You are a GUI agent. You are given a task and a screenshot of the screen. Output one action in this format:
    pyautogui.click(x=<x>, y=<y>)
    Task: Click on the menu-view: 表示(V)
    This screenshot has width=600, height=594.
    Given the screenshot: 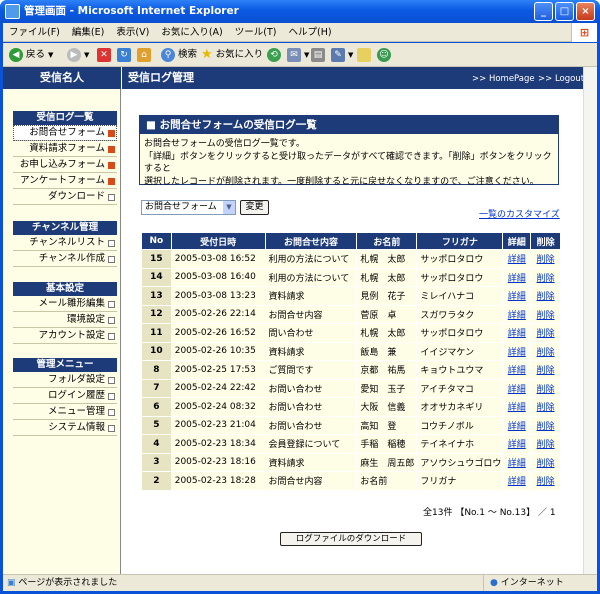 What is the action you would take?
    pyautogui.click(x=132, y=32)
    